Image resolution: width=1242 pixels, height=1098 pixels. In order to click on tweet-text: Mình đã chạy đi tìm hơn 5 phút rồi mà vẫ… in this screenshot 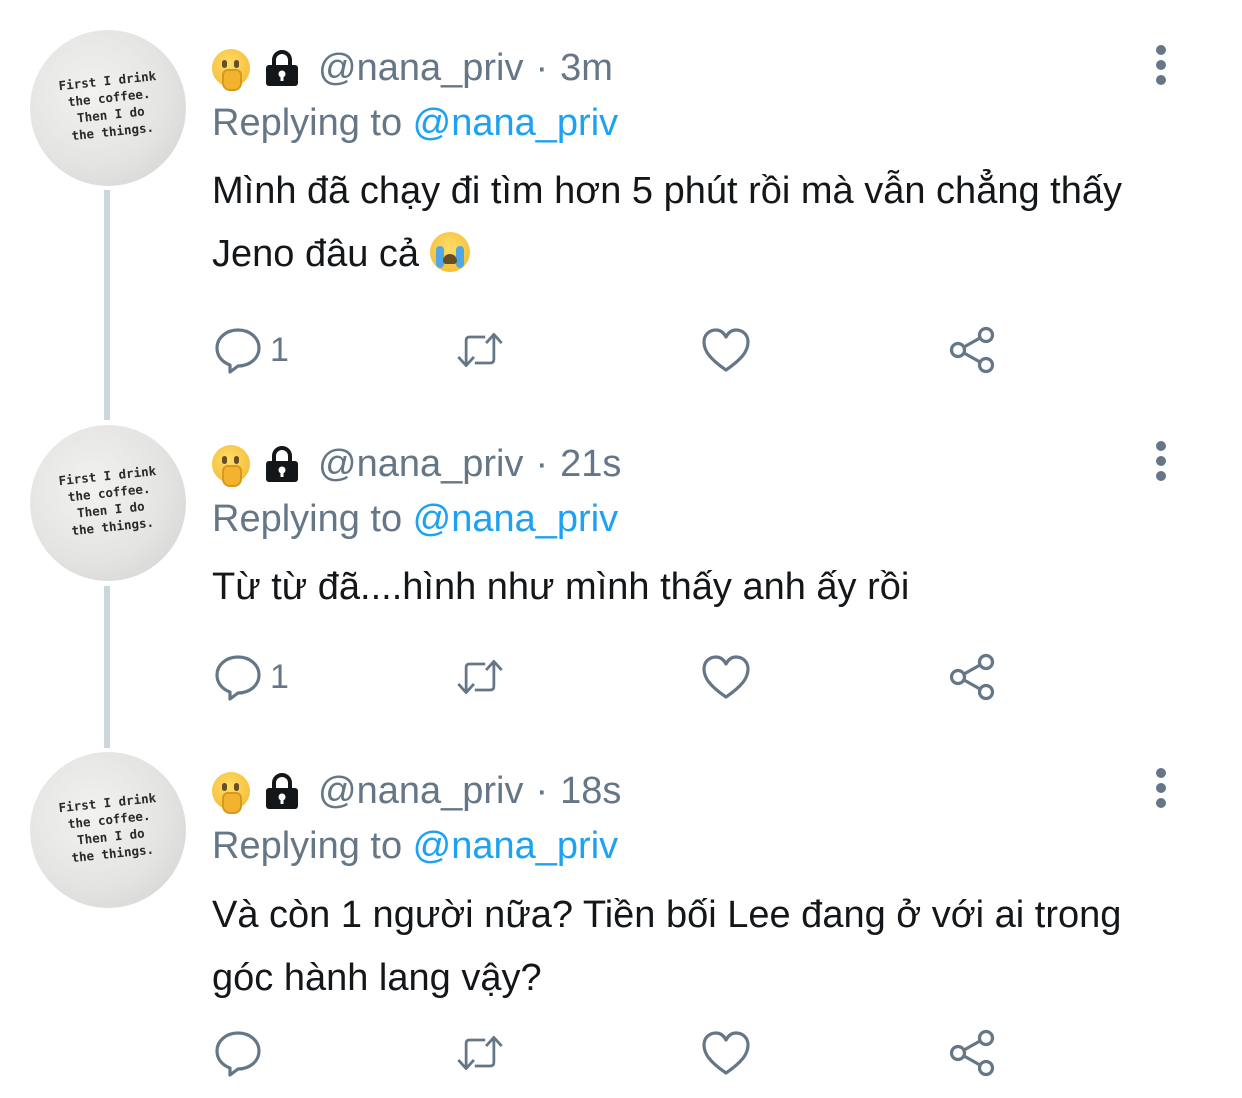, I will do `click(692, 223)`.